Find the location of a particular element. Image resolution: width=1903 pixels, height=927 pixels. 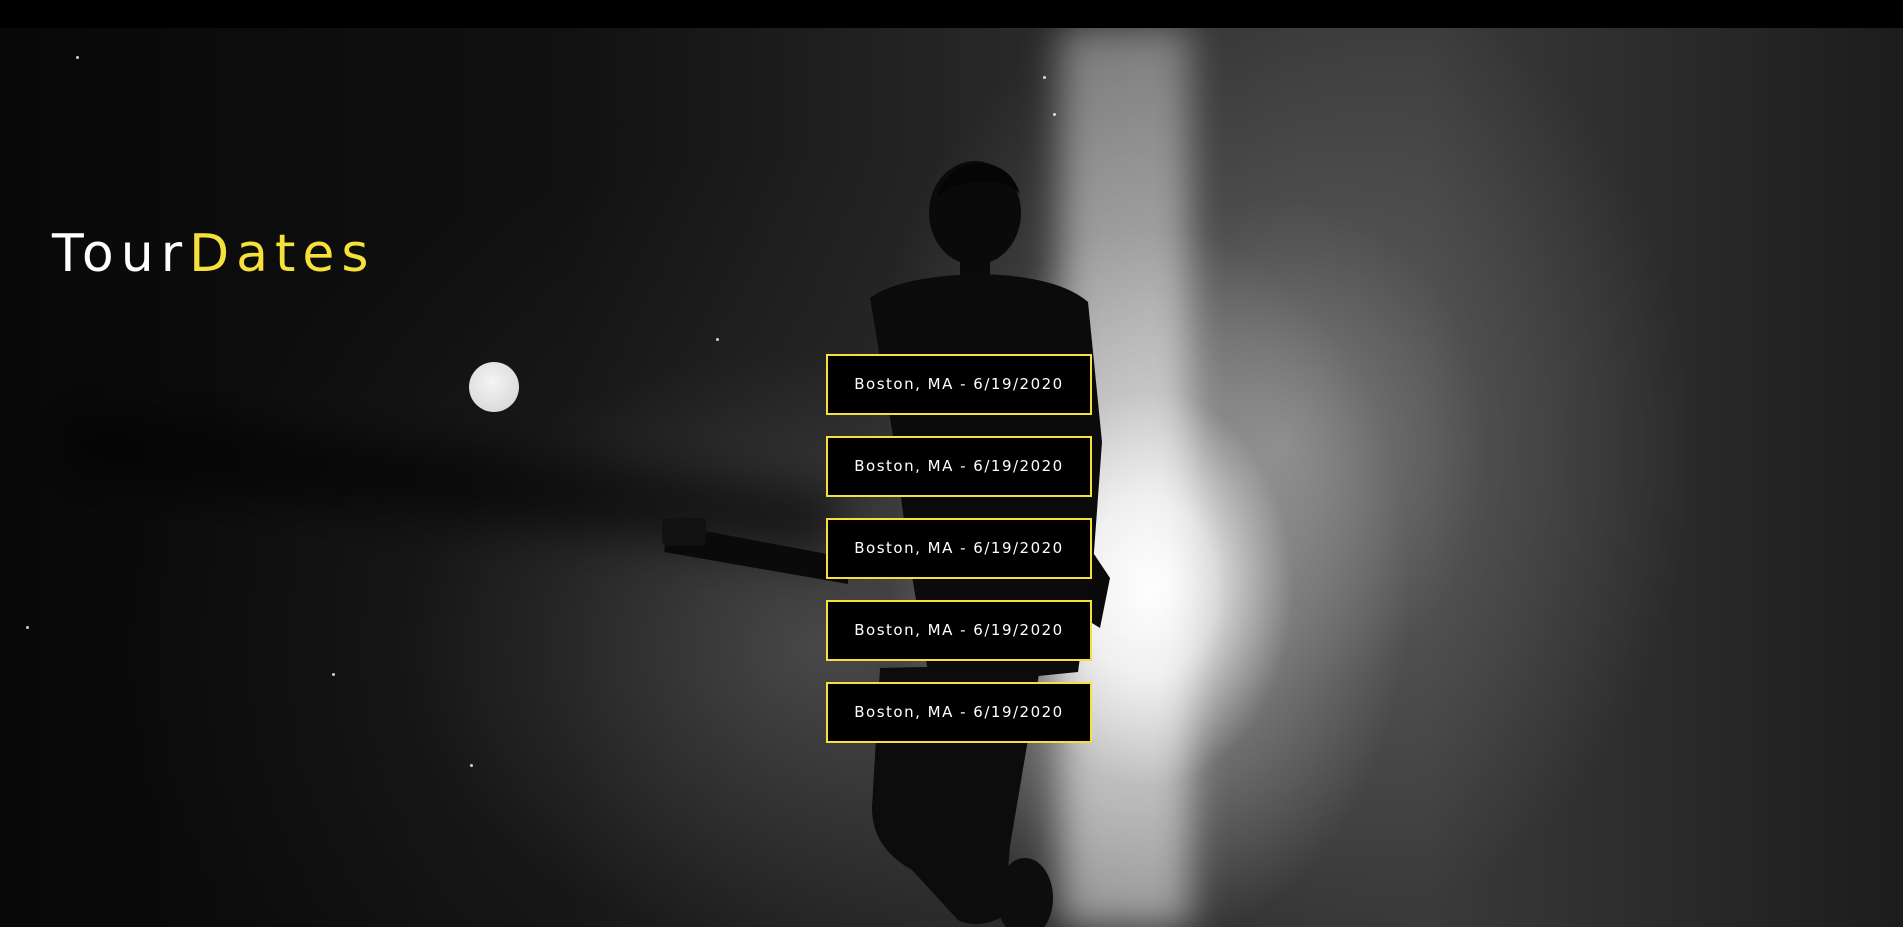

page-title: TourDates is located at coordinates (213, 254).